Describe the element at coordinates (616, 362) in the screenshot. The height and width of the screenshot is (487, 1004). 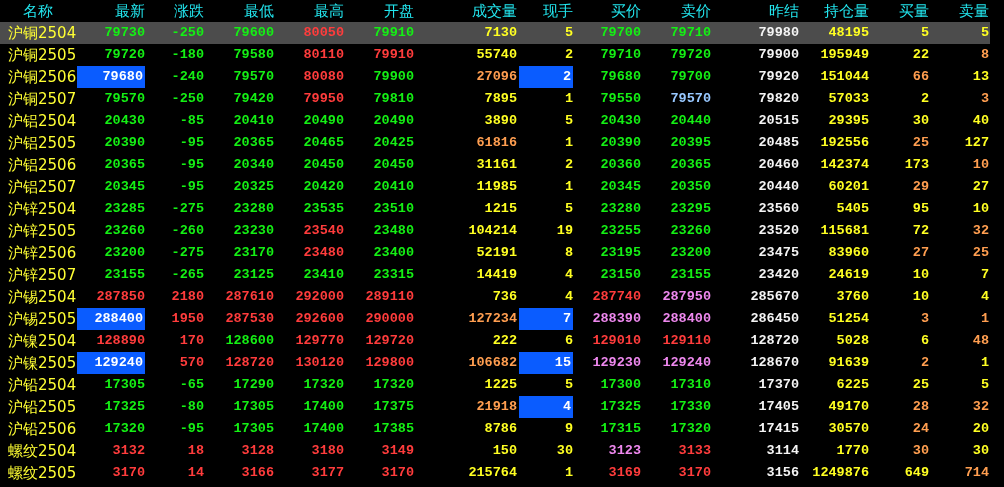
I see `table-cell: 129230` at that location.